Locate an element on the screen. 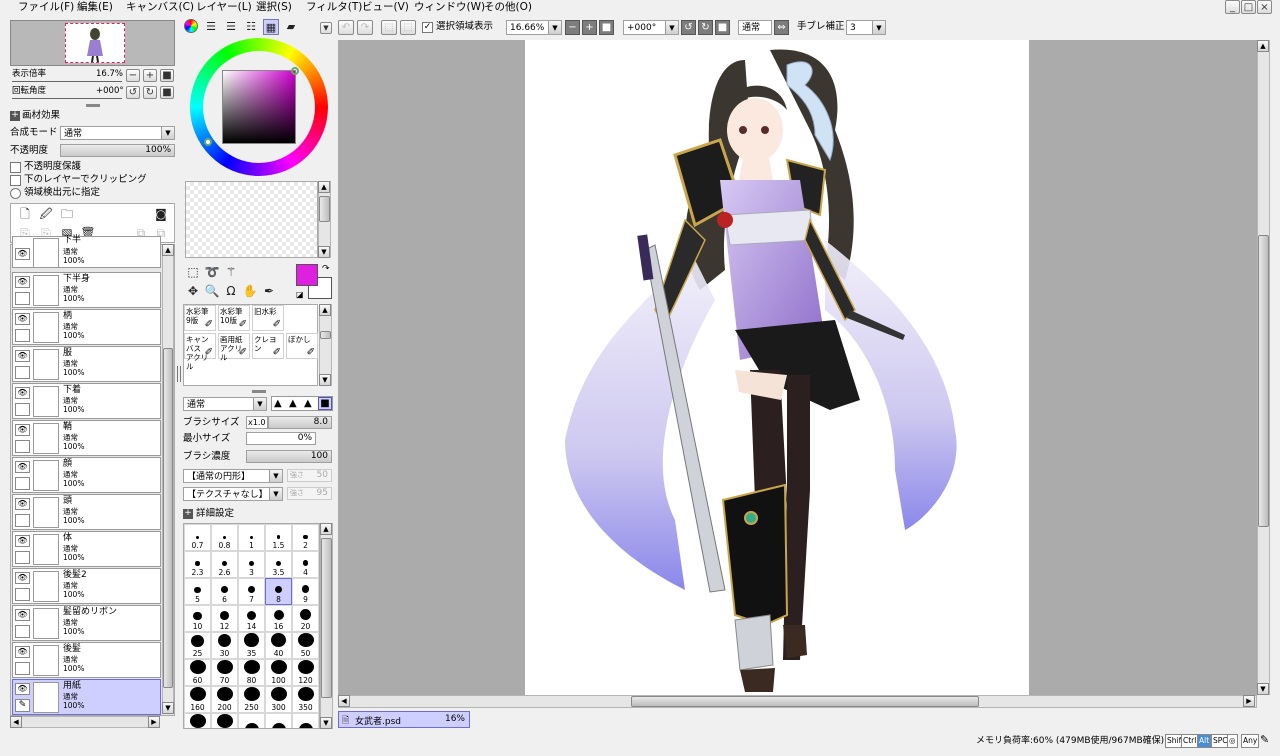 The width and height of the screenshot is (1280, 756). brush-size-cell: 80 is located at coordinates (251, 672).